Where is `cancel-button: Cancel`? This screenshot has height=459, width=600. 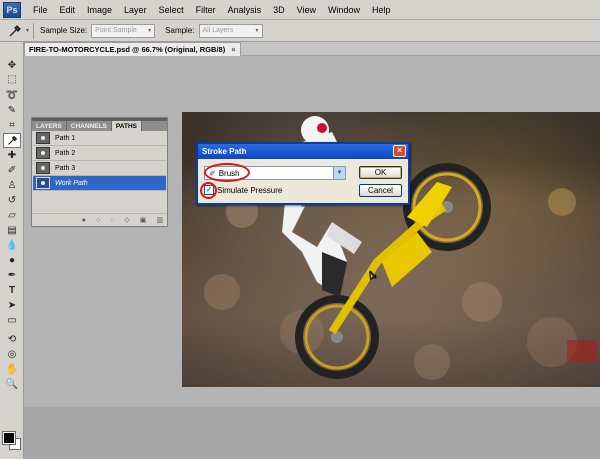 cancel-button: Cancel is located at coordinates (380, 190).